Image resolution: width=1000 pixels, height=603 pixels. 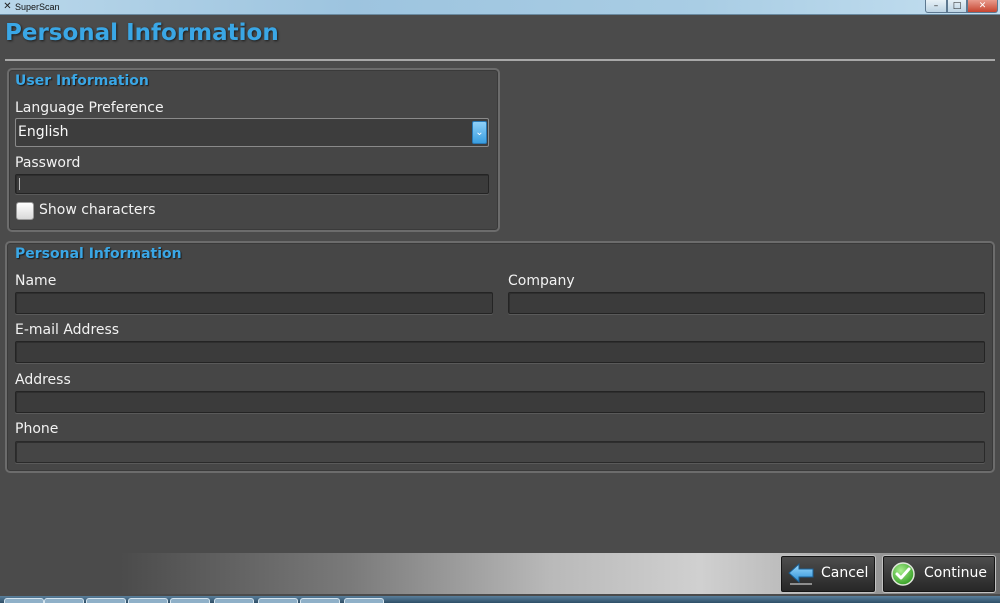 I want to click on show-characters-label: Show characters, so click(x=97, y=210).